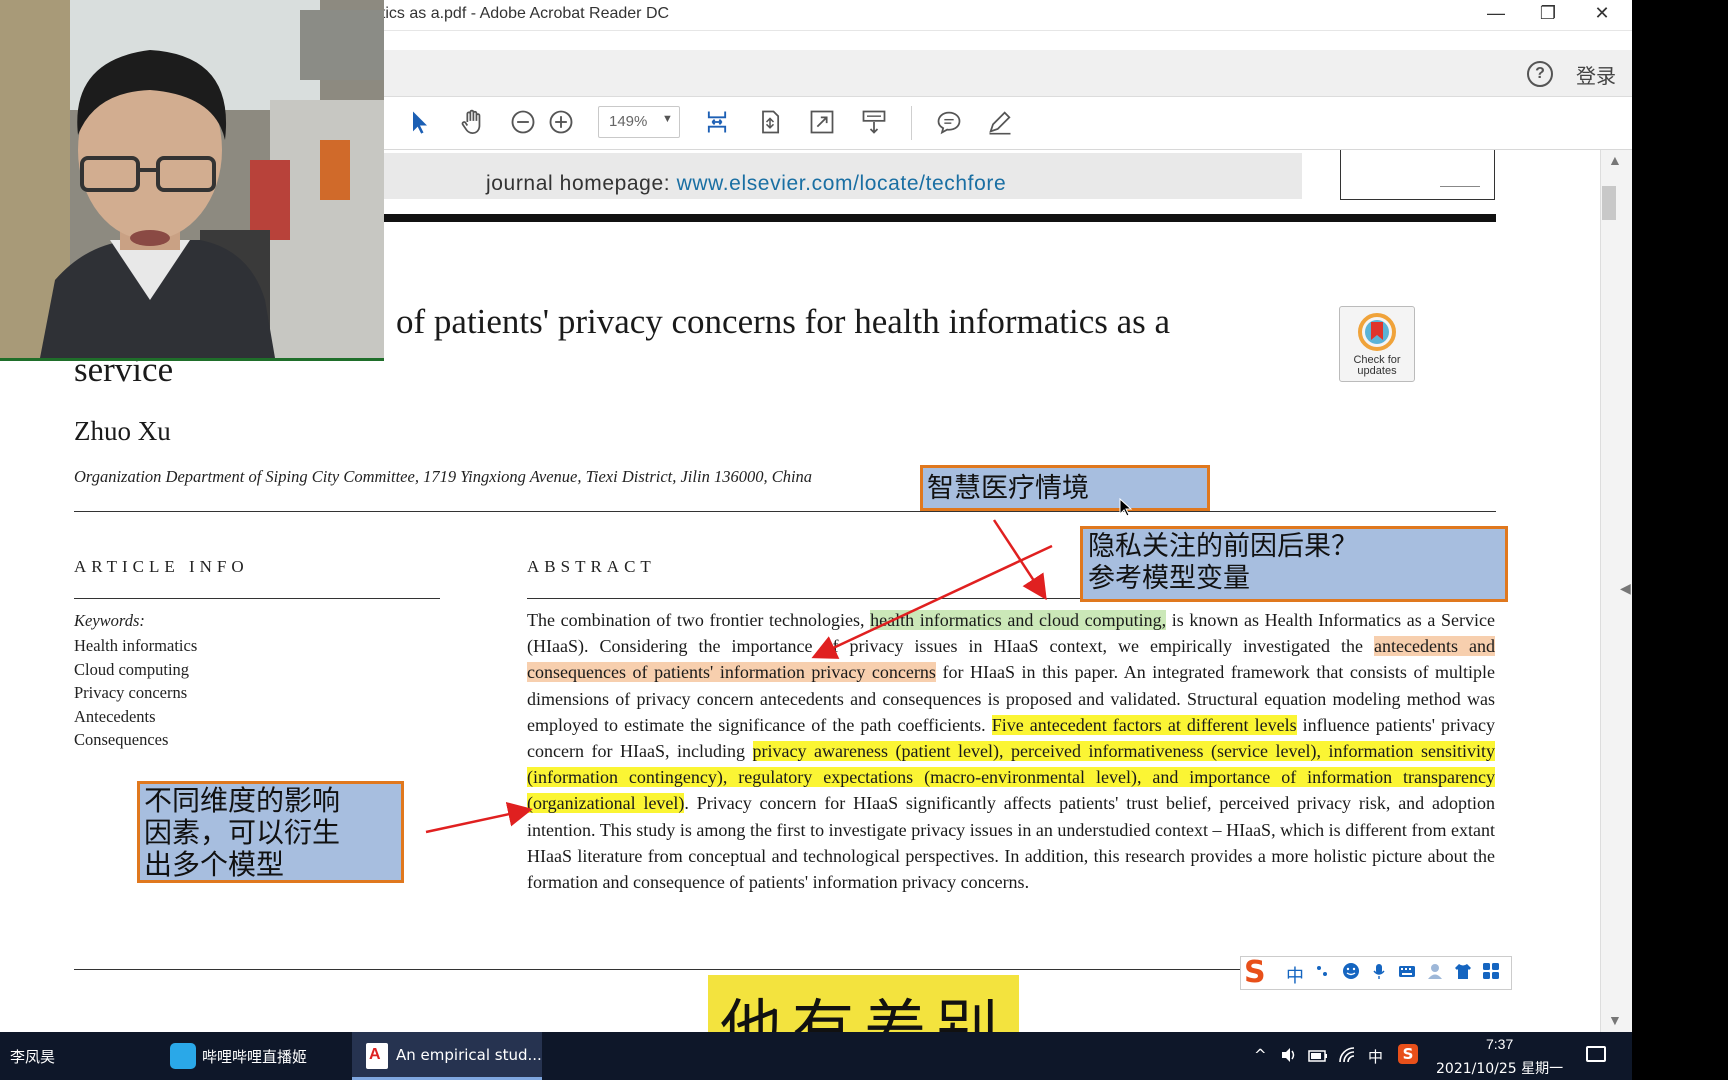 The image size is (1728, 1080). Describe the element at coordinates (1615, 1020) in the screenshot. I see `scroll-down-icon: ▼` at that location.